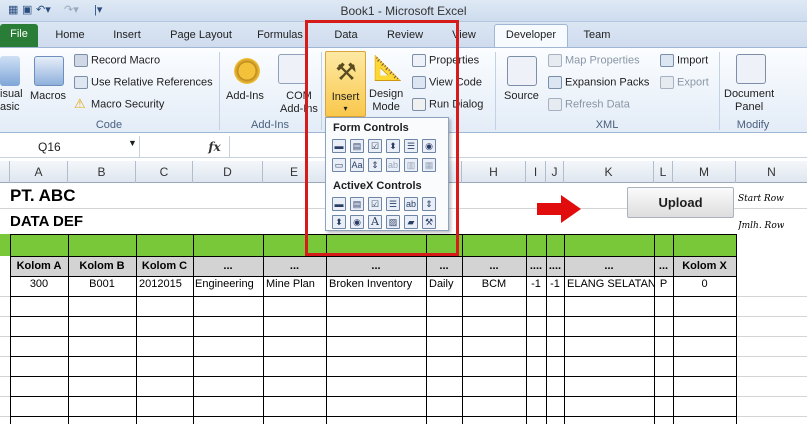 This screenshot has height=424, width=807. What do you see at coordinates (598, 82) in the screenshot?
I see `expansion-packs-button: Expansion Packs` at bounding box center [598, 82].